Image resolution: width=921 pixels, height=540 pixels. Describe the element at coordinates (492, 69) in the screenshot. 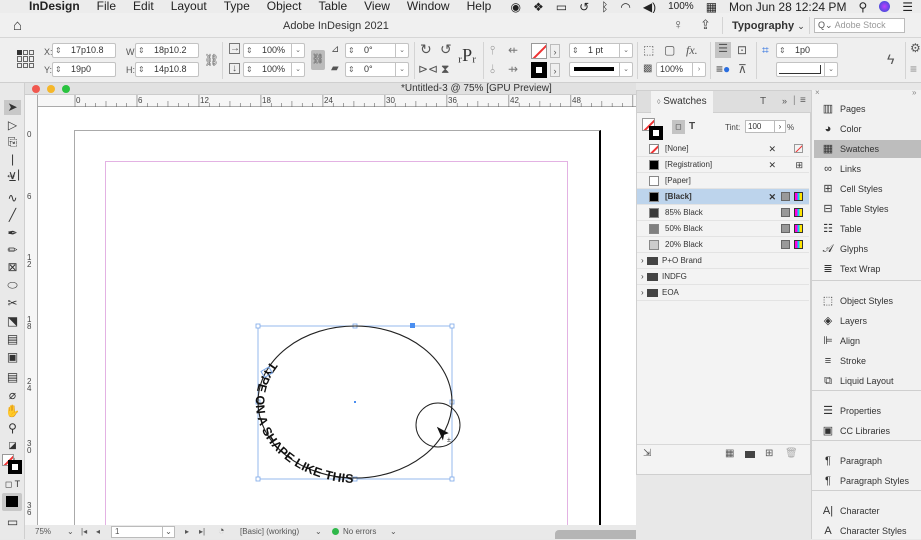

I see `select-content-icon: ⫰` at that location.